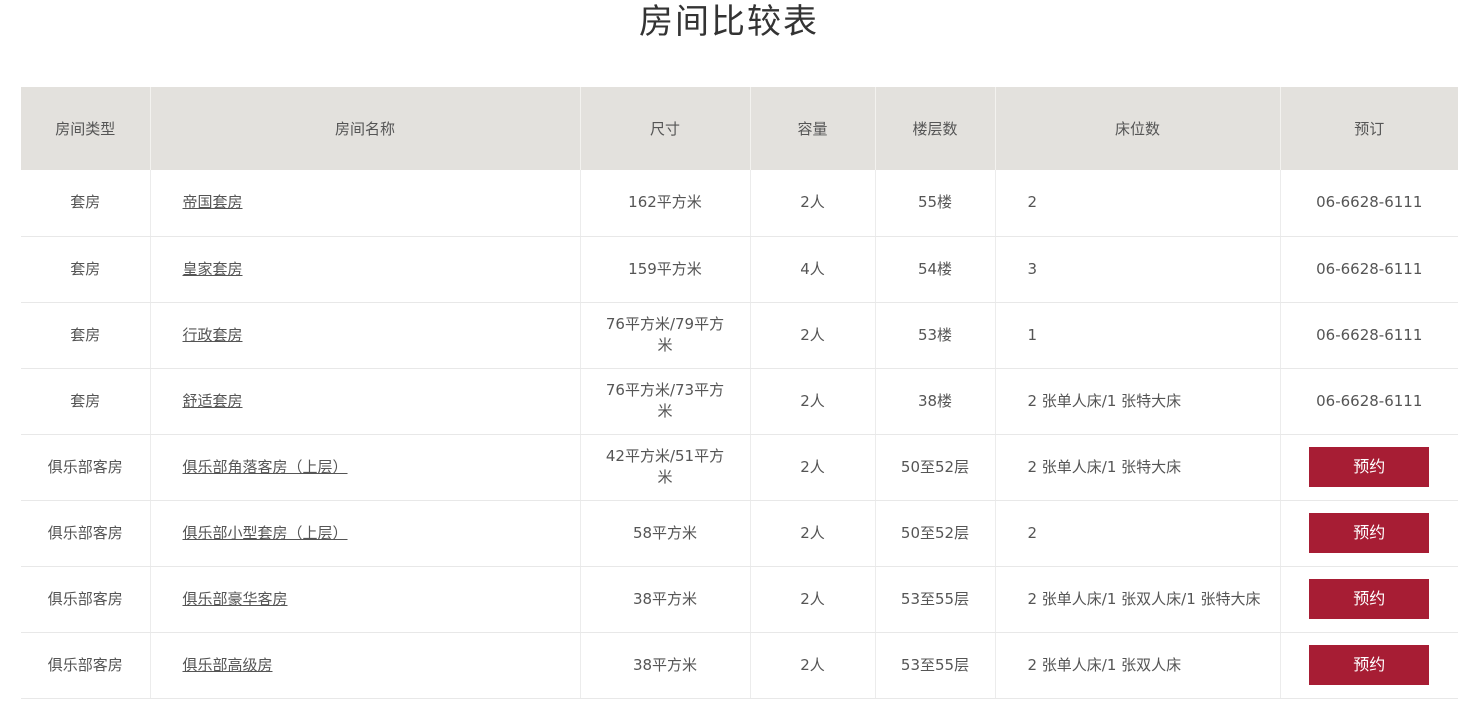 Image resolution: width=1458 pixels, height=706 pixels. What do you see at coordinates (265, 467) in the screenshot?
I see `room-name-link: 俱乐部角落客房（上层）` at bounding box center [265, 467].